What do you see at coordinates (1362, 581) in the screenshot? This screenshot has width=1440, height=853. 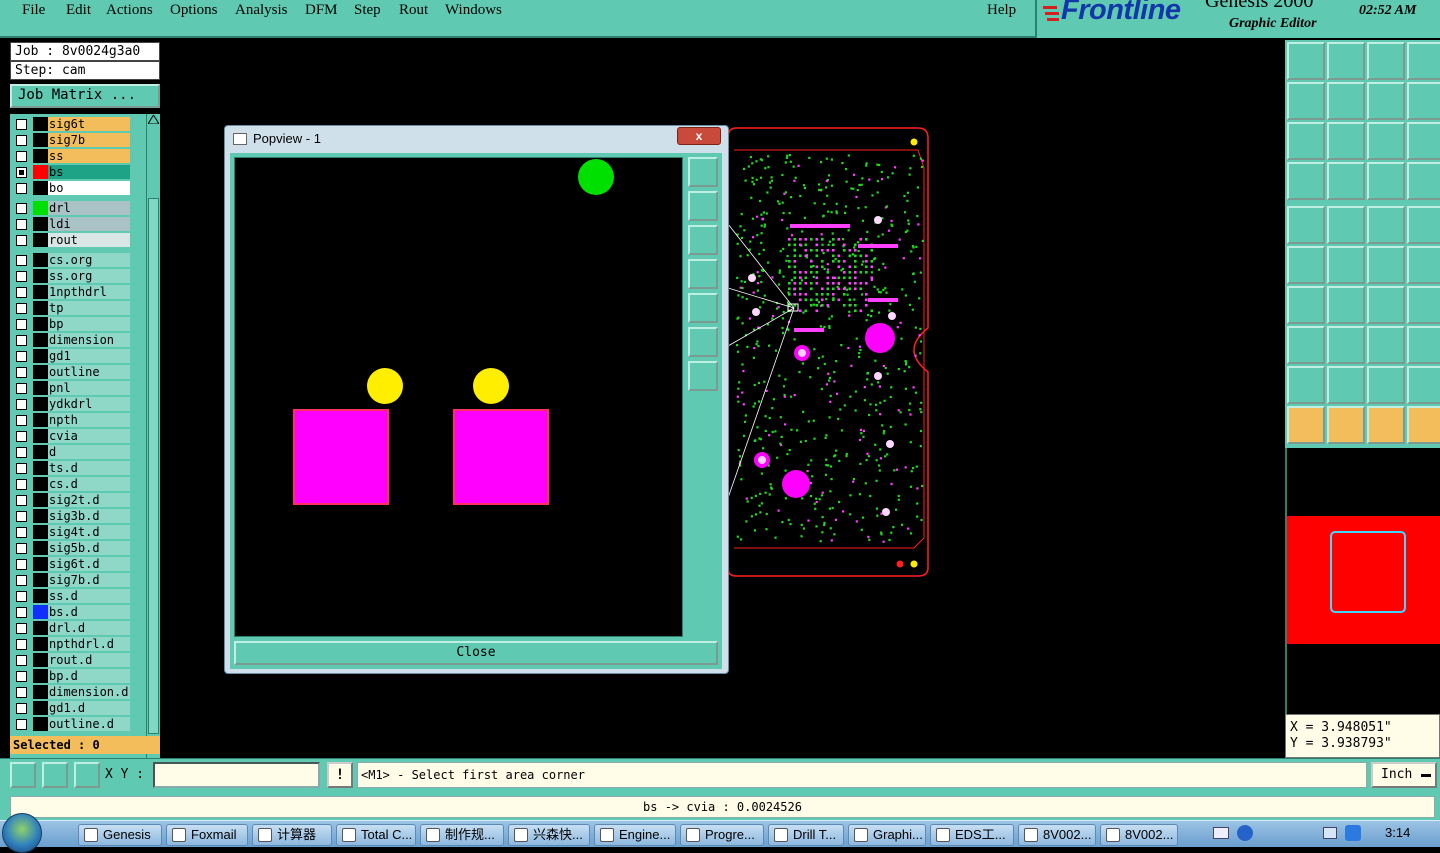 I see `overview-map` at bounding box center [1362, 581].